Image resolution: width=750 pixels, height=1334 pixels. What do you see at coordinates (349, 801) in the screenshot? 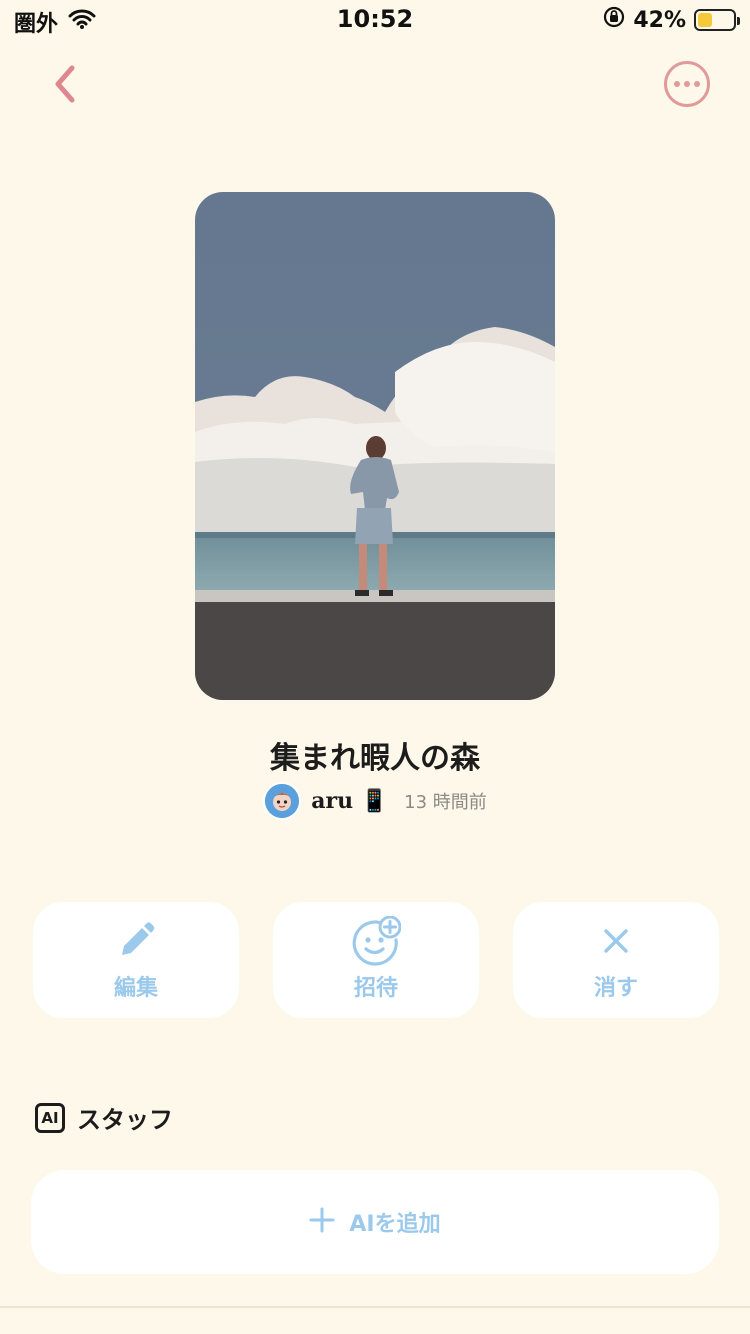
I see `author-name: aru 📱` at bounding box center [349, 801].